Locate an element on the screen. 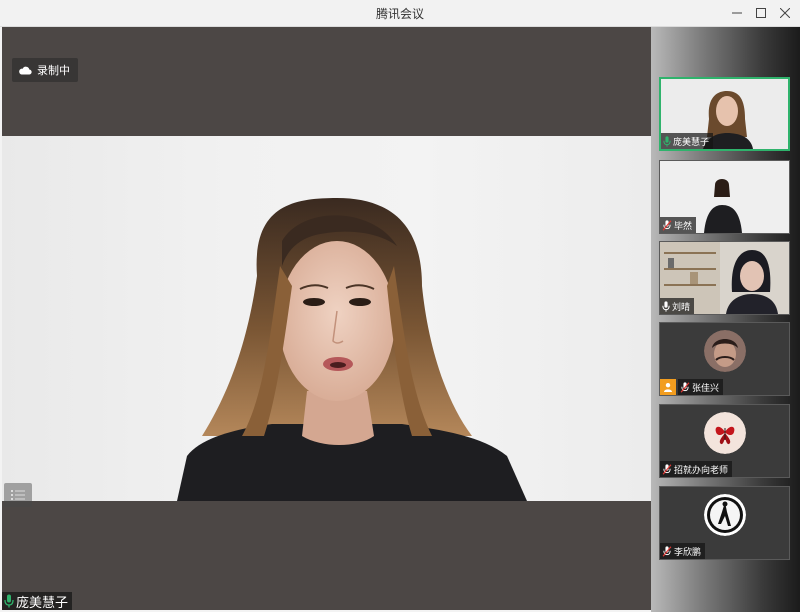 The width and height of the screenshot is (800, 612). maximize-button is located at coordinates (761, 13).